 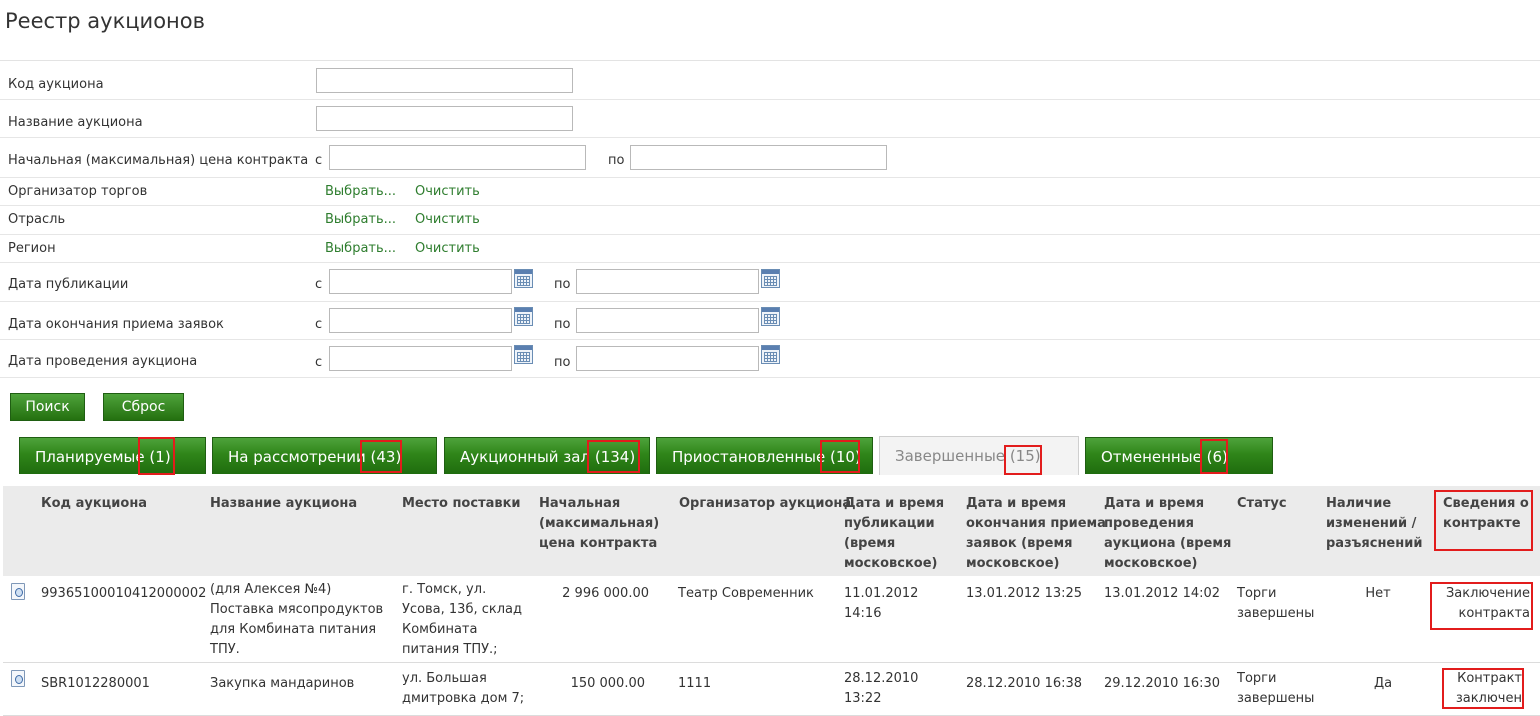 What do you see at coordinates (319, 160) in the screenshot?
I see `price-from-label: с` at bounding box center [319, 160].